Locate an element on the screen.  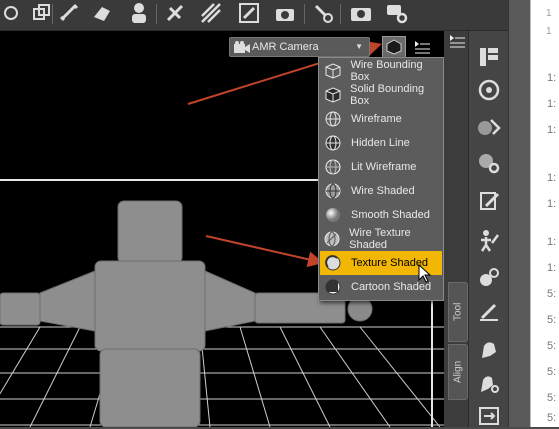
menu-item-label: Wire Shaded is located at coordinates (383, 191).